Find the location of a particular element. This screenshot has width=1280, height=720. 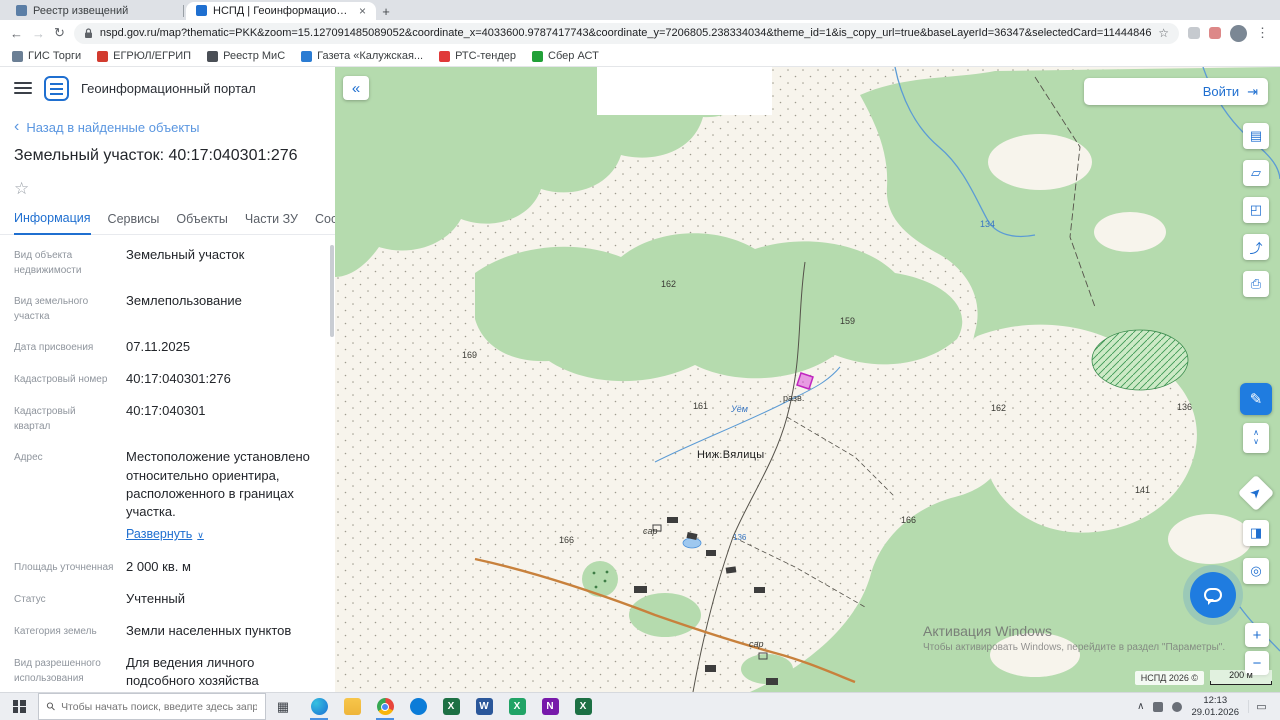

stream-name-label: Уём is located at coordinates (739, 409).